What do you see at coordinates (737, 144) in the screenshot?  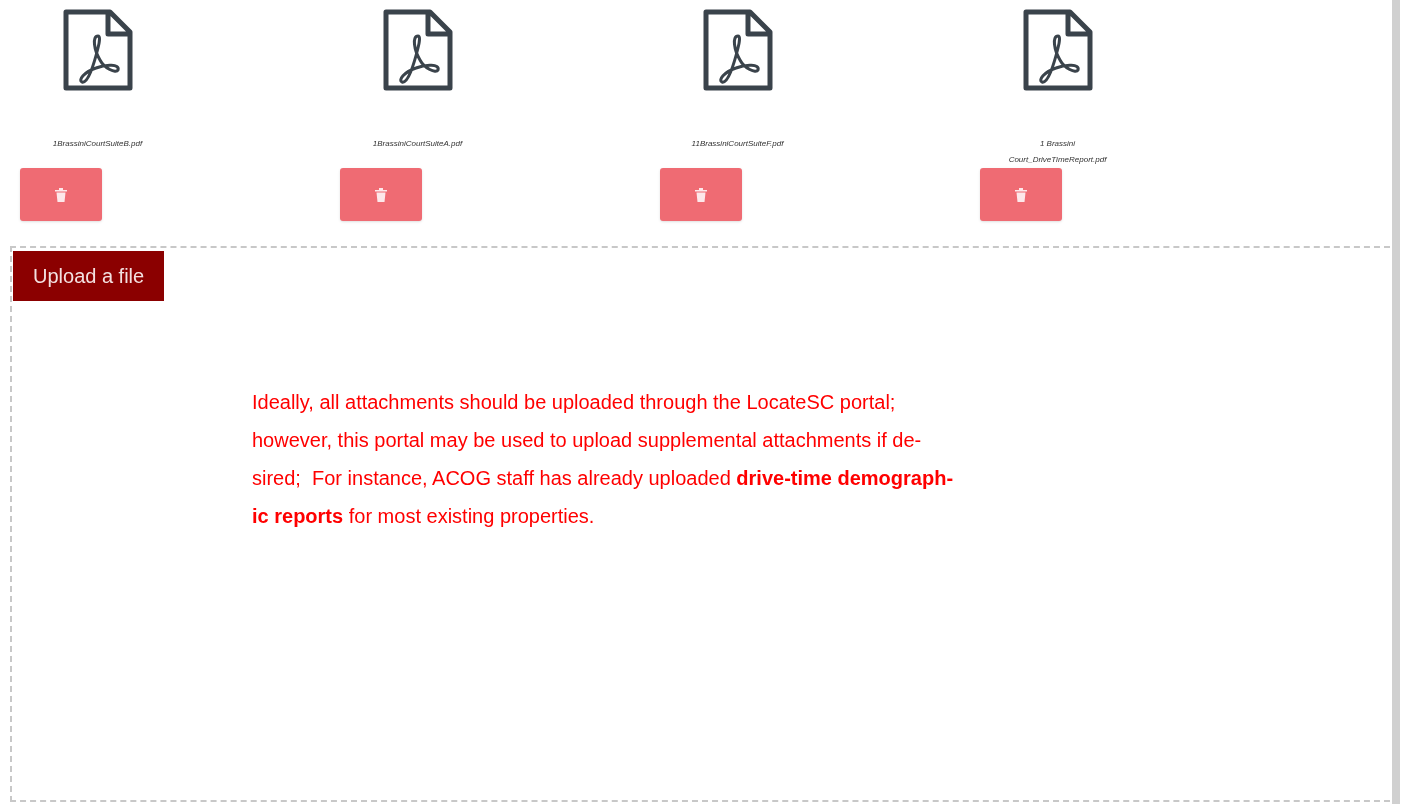 I see `file-name: 11BrassiniCourtSuiteF.pdf` at bounding box center [737, 144].